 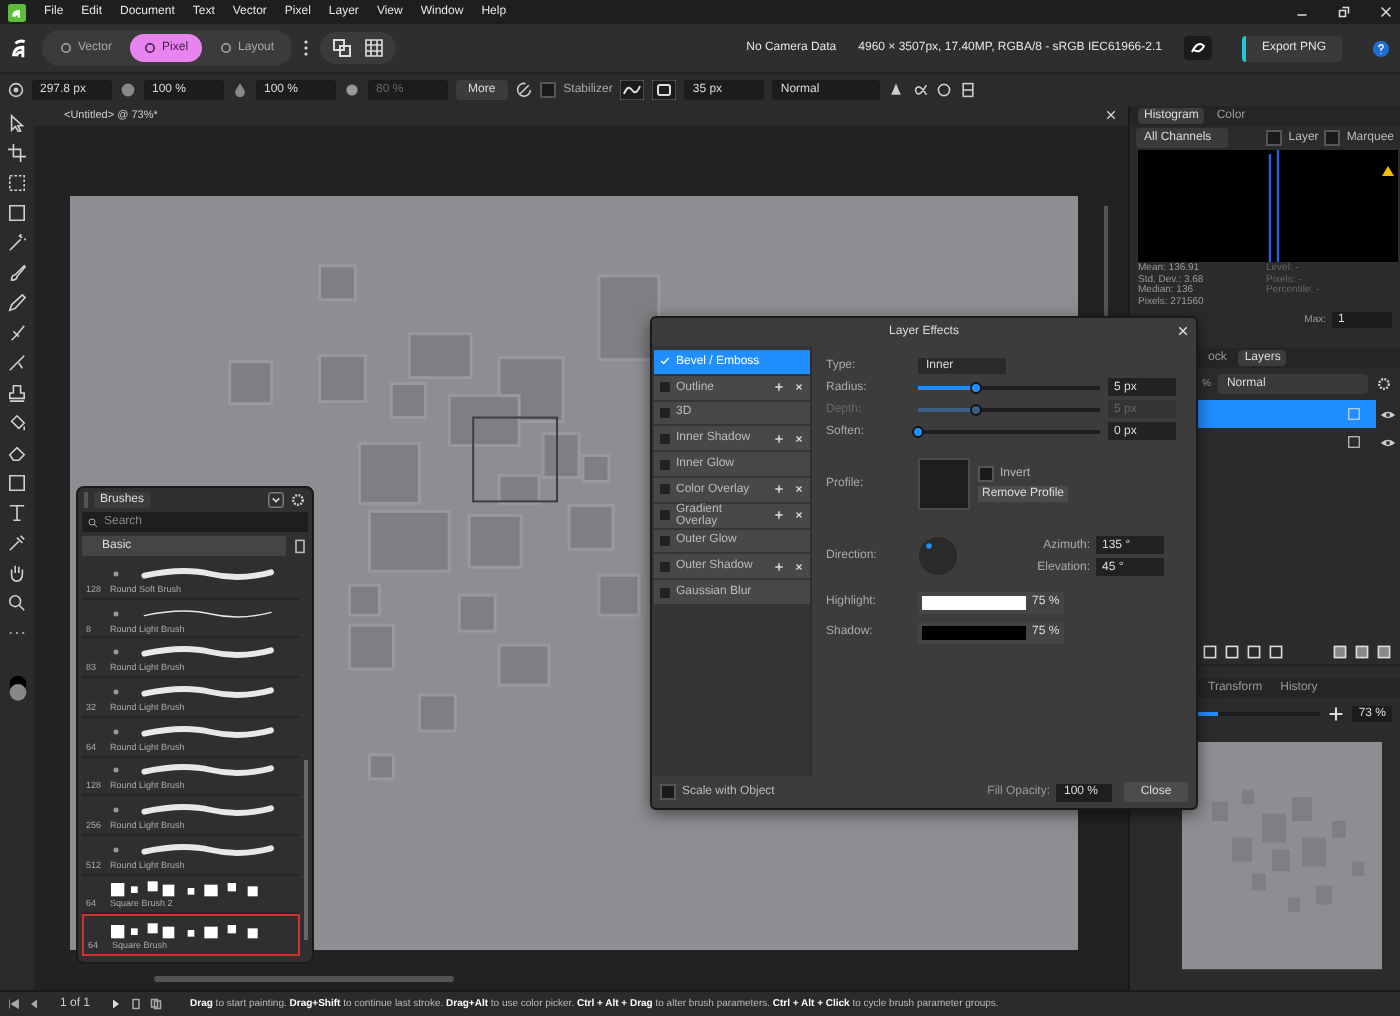 What do you see at coordinates (17, 543) in the screenshot?
I see `eyedropper-icon` at bounding box center [17, 543].